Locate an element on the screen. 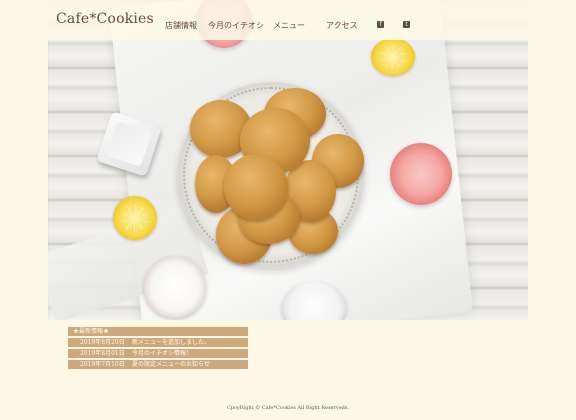 This screenshot has width=576, height=420. nav-item-store-info: 店舗情報 is located at coordinates (181, 25).